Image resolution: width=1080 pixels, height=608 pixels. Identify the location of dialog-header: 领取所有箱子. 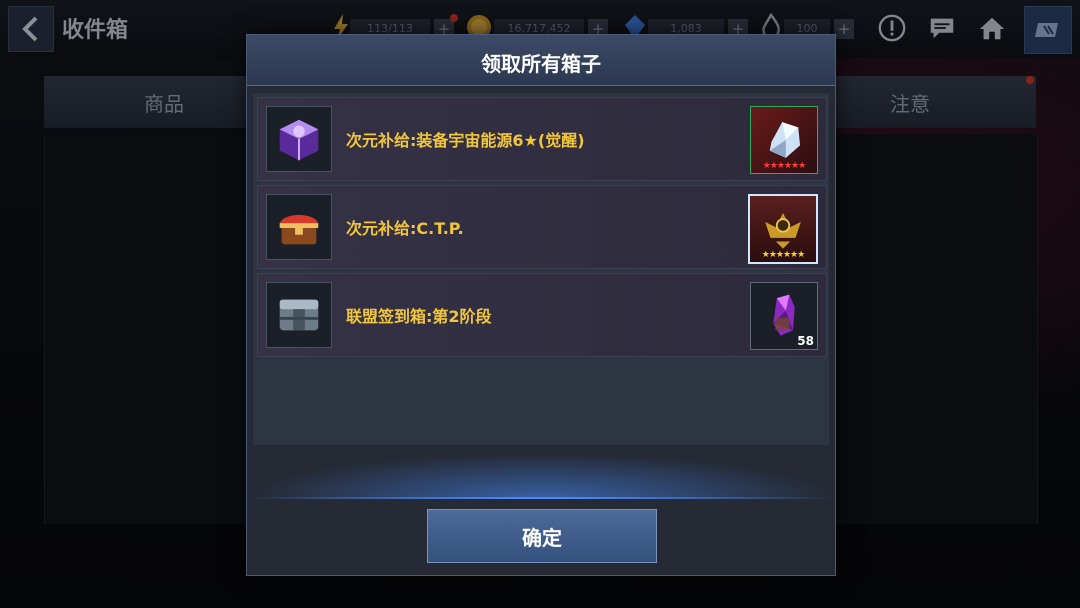
(541, 60).